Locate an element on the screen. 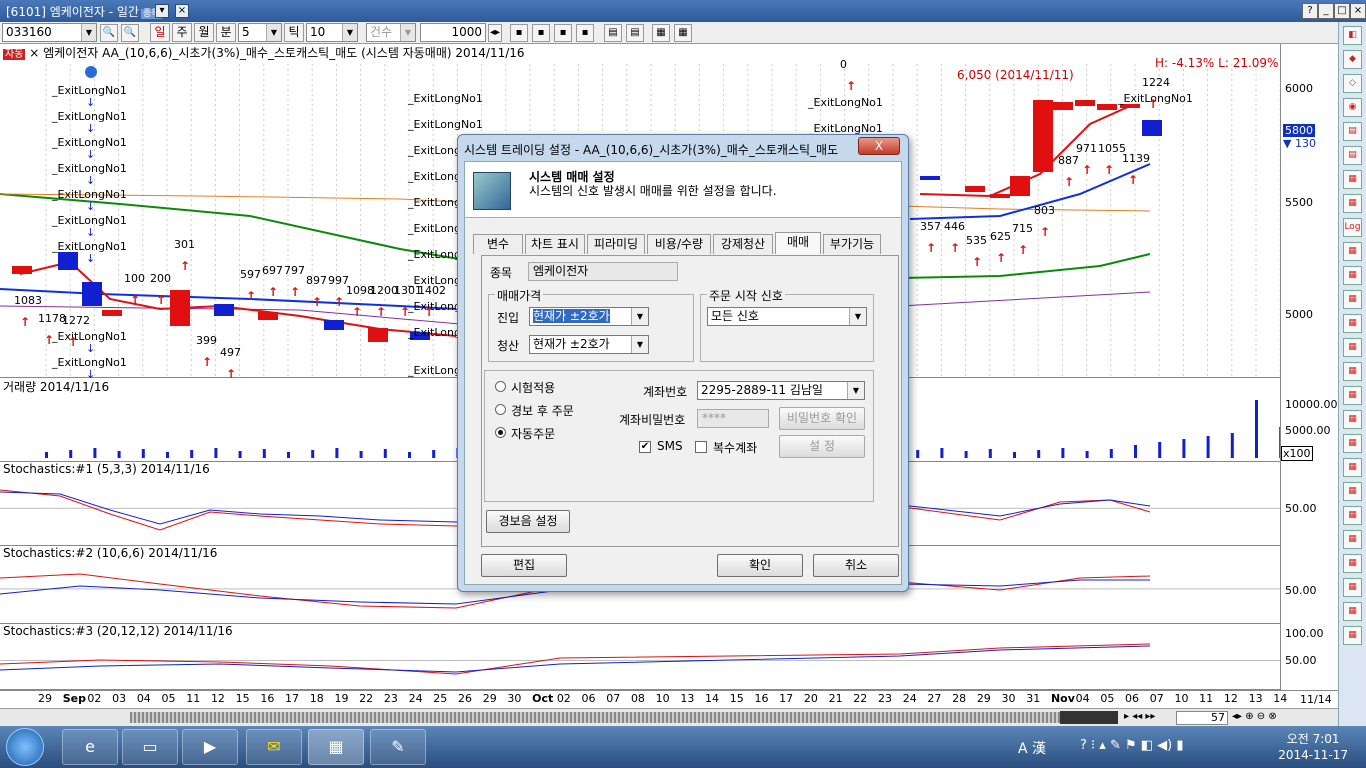  maximize-button: □ is located at coordinates (1342, 11).